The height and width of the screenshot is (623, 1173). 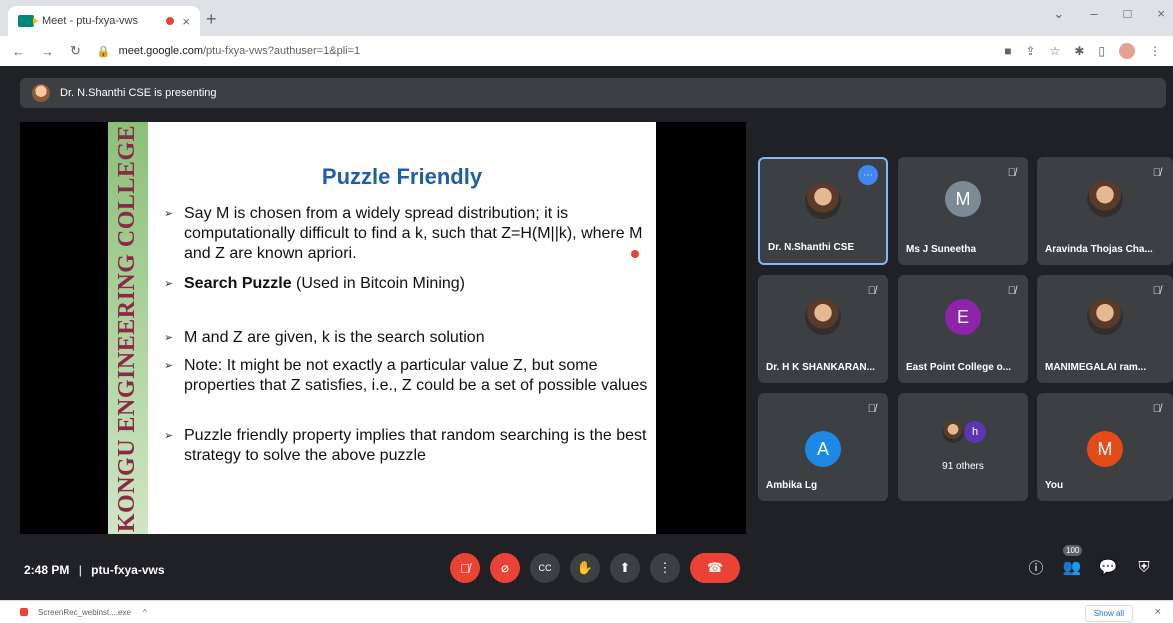 What do you see at coordinates (1108, 613) in the screenshot?
I see `show-all-button: Show all` at bounding box center [1108, 613].